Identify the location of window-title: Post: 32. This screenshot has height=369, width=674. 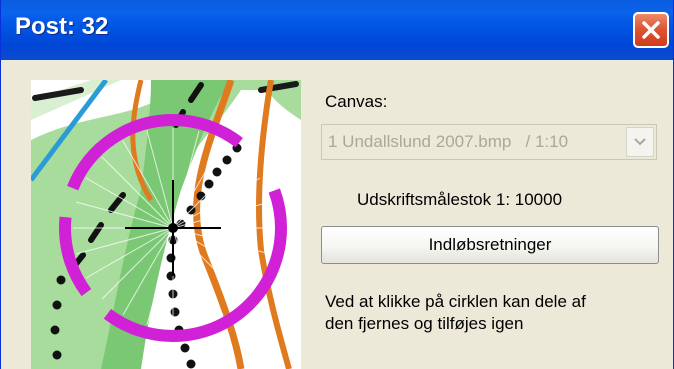
(62, 26).